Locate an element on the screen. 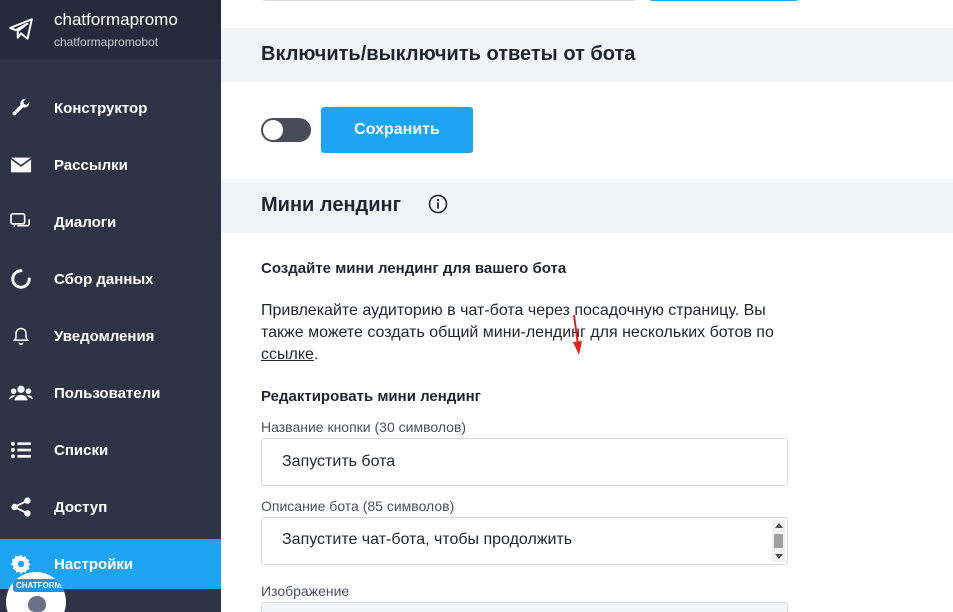  bot-replies-toggle is located at coordinates (286, 130).